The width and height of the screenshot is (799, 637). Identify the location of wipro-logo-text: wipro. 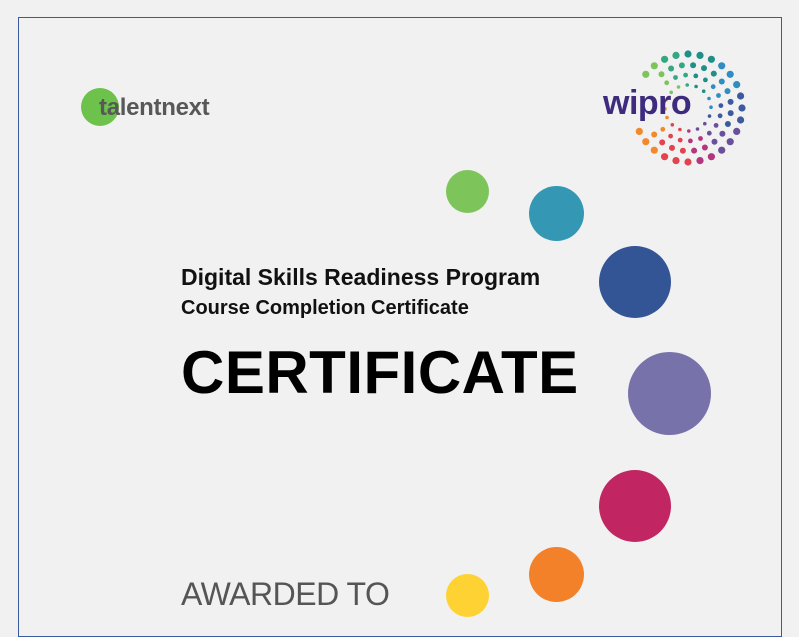
(647, 103).